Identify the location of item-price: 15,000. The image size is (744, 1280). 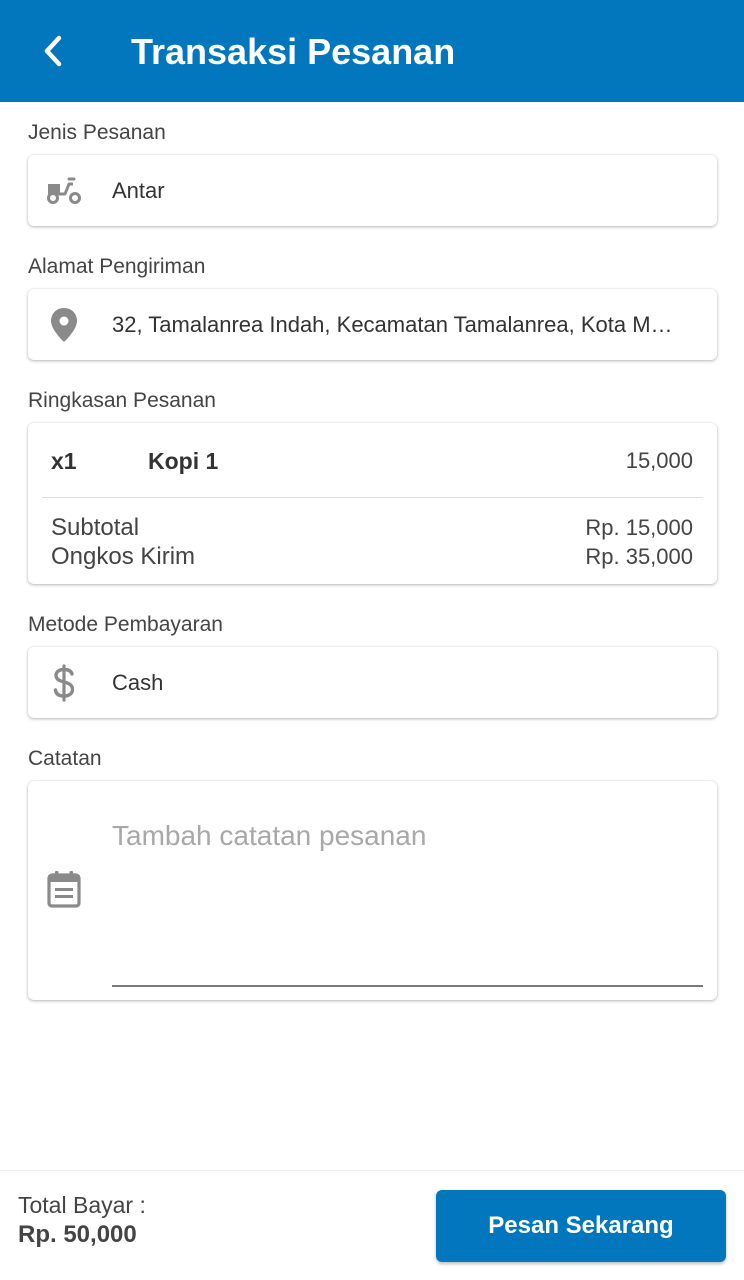
(659, 460).